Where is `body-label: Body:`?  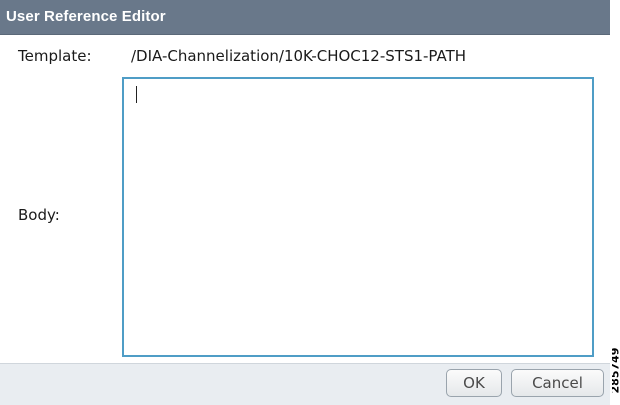 body-label: Body: is located at coordinates (39, 215).